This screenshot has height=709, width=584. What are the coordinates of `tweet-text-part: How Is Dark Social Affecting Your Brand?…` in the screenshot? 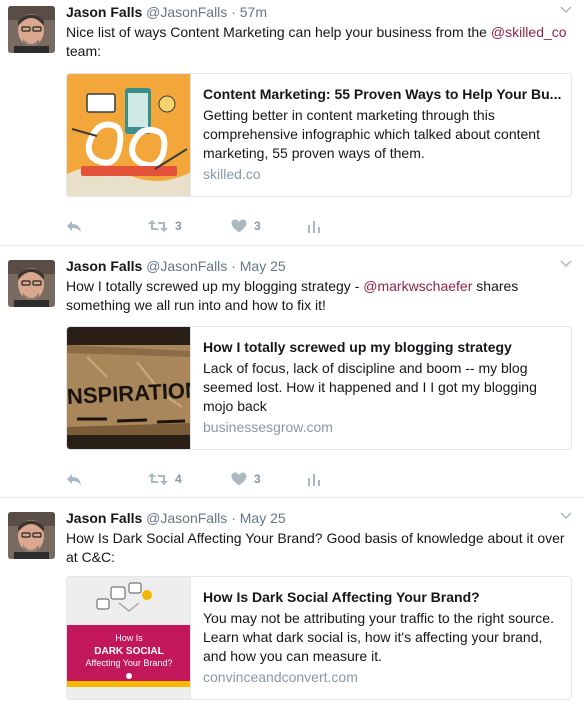 It's located at (315, 547).